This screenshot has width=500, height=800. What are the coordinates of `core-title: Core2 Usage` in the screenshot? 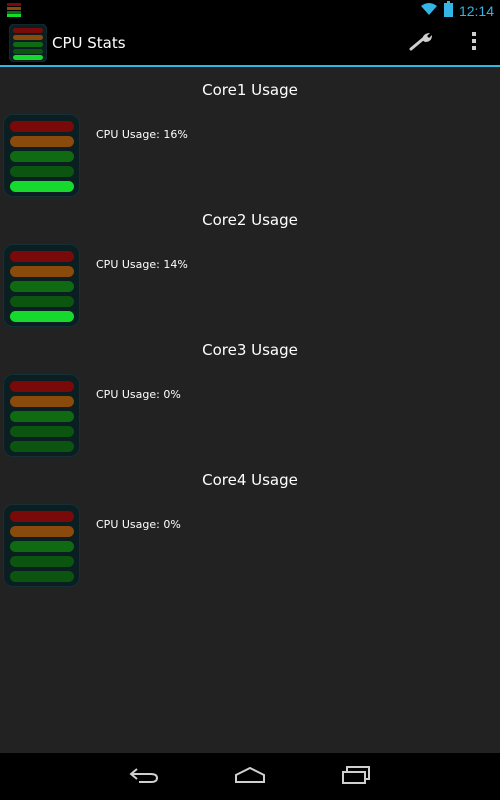 It's located at (250, 220).